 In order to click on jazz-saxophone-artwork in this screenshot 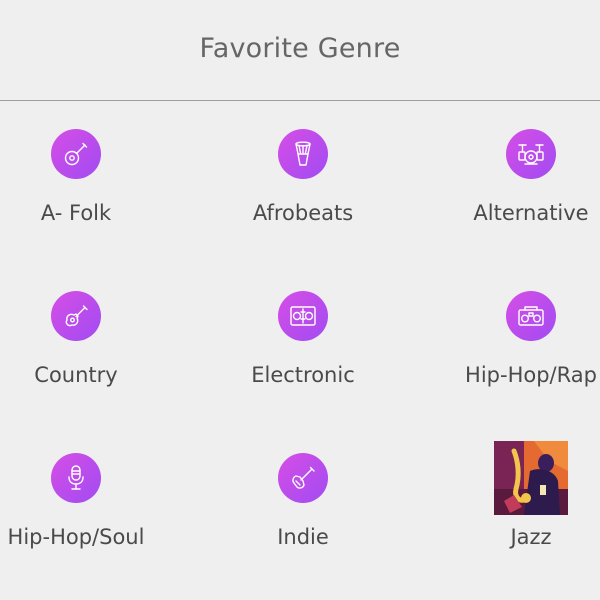, I will do `click(531, 478)`.